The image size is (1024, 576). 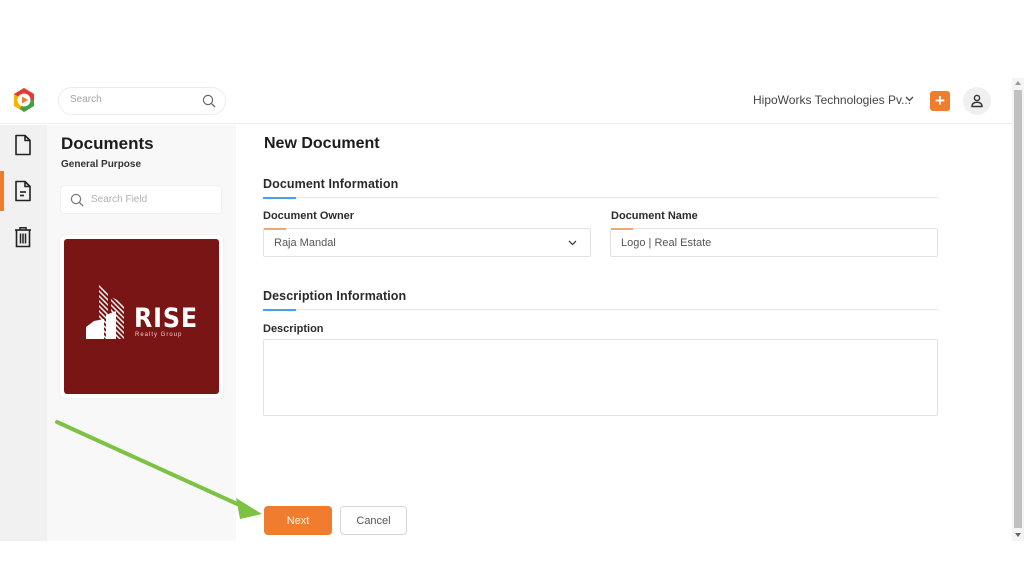 What do you see at coordinates (322, 143) in the screenshot?
I see `page-title: New Document` at bounding box center [322, 143].